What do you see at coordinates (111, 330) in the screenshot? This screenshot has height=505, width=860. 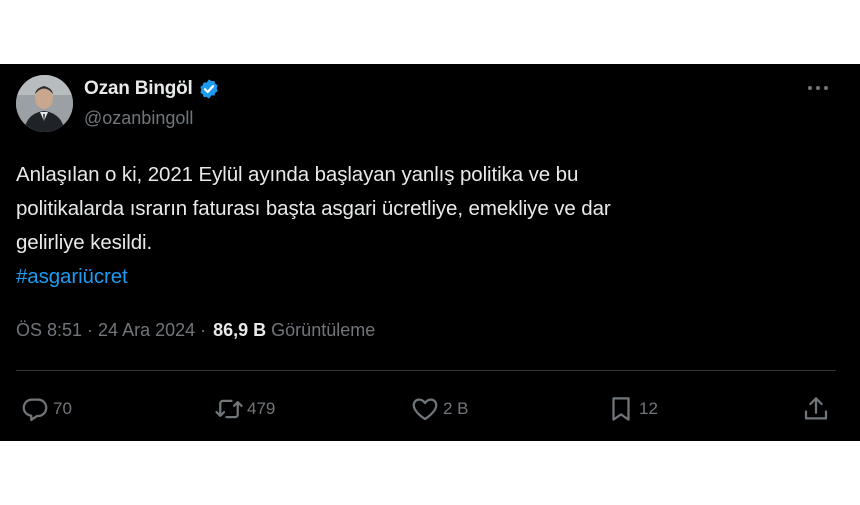 I see `timestamp: ÖS 8:51 · 24 Ara 2024 ·` at bounding box center [111, 330].